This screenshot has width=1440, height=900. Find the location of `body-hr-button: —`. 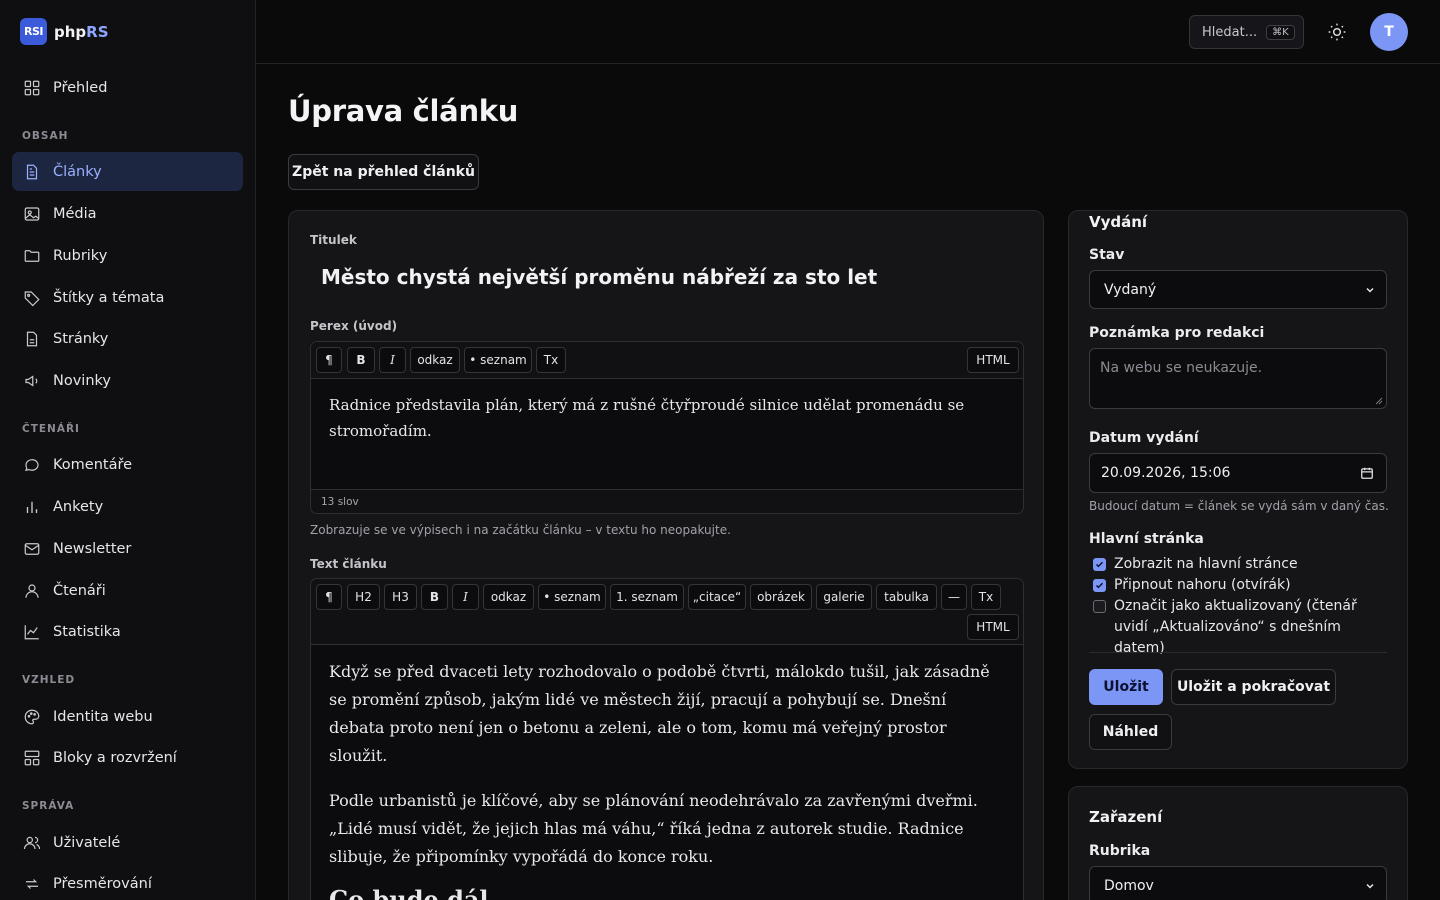

body-hr-button: — is located at coordinates (954, 597).